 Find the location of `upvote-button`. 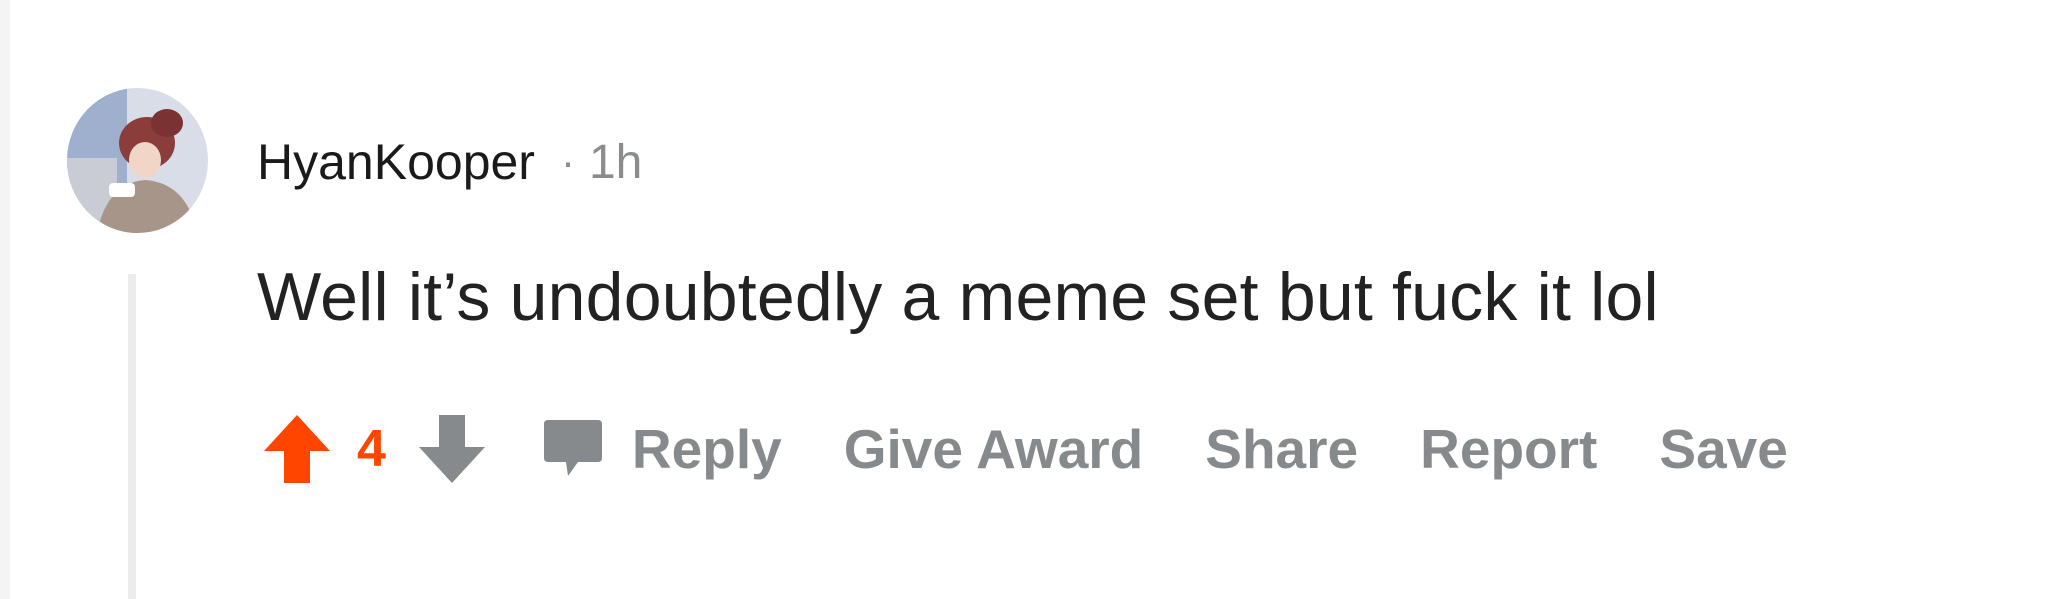

upvote-button is located at coordinates (297, 449).